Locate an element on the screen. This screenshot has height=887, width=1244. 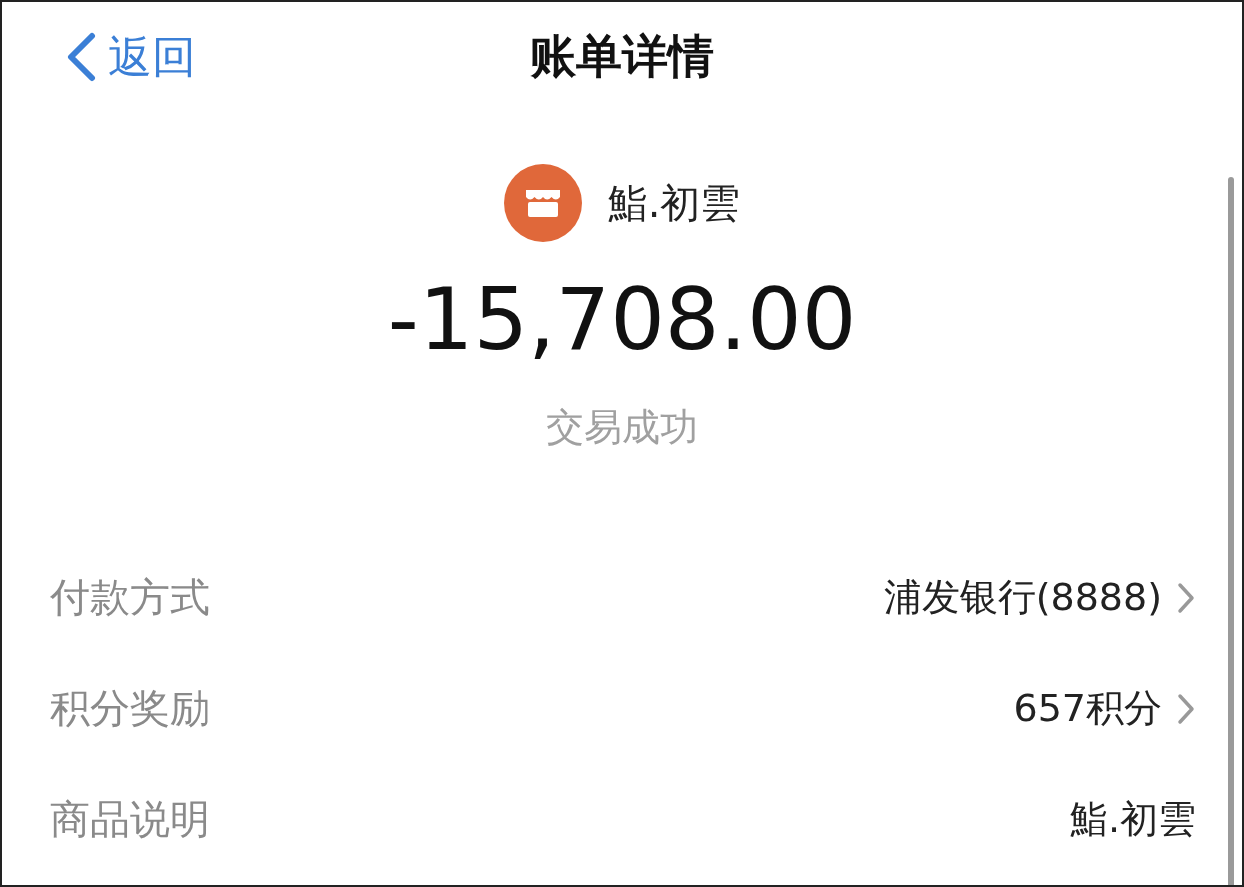
shop-icon is located at coordinates (542, 203).